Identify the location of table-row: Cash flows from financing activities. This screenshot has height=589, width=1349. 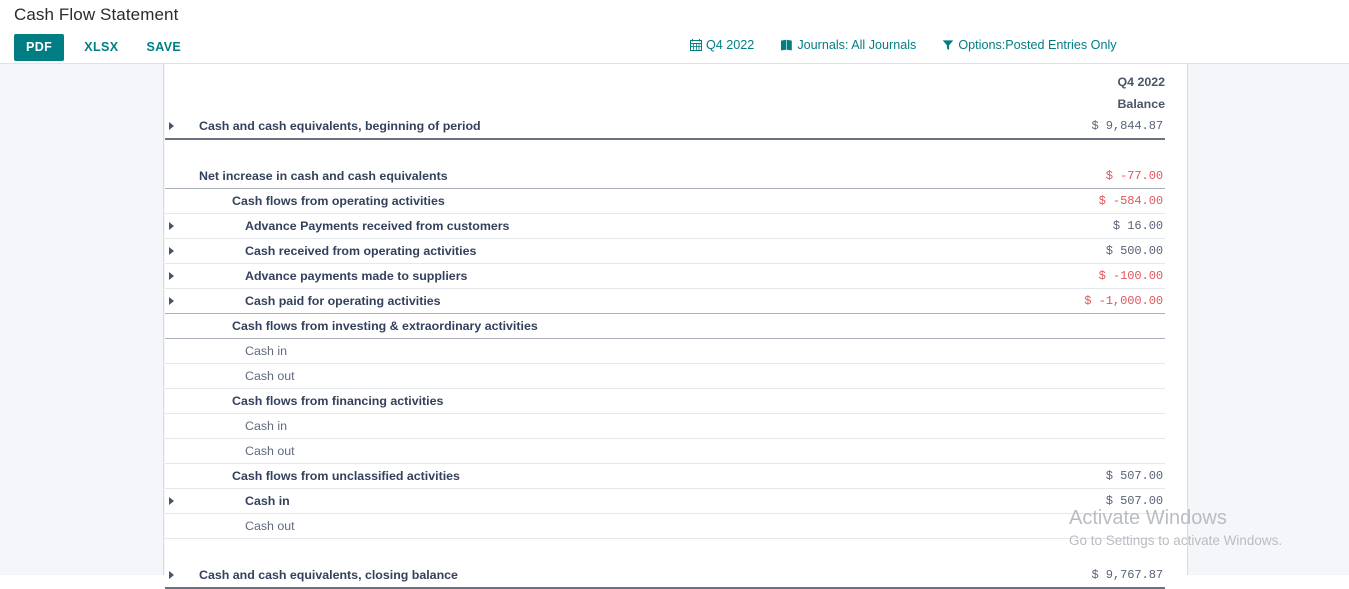
(665, 401).